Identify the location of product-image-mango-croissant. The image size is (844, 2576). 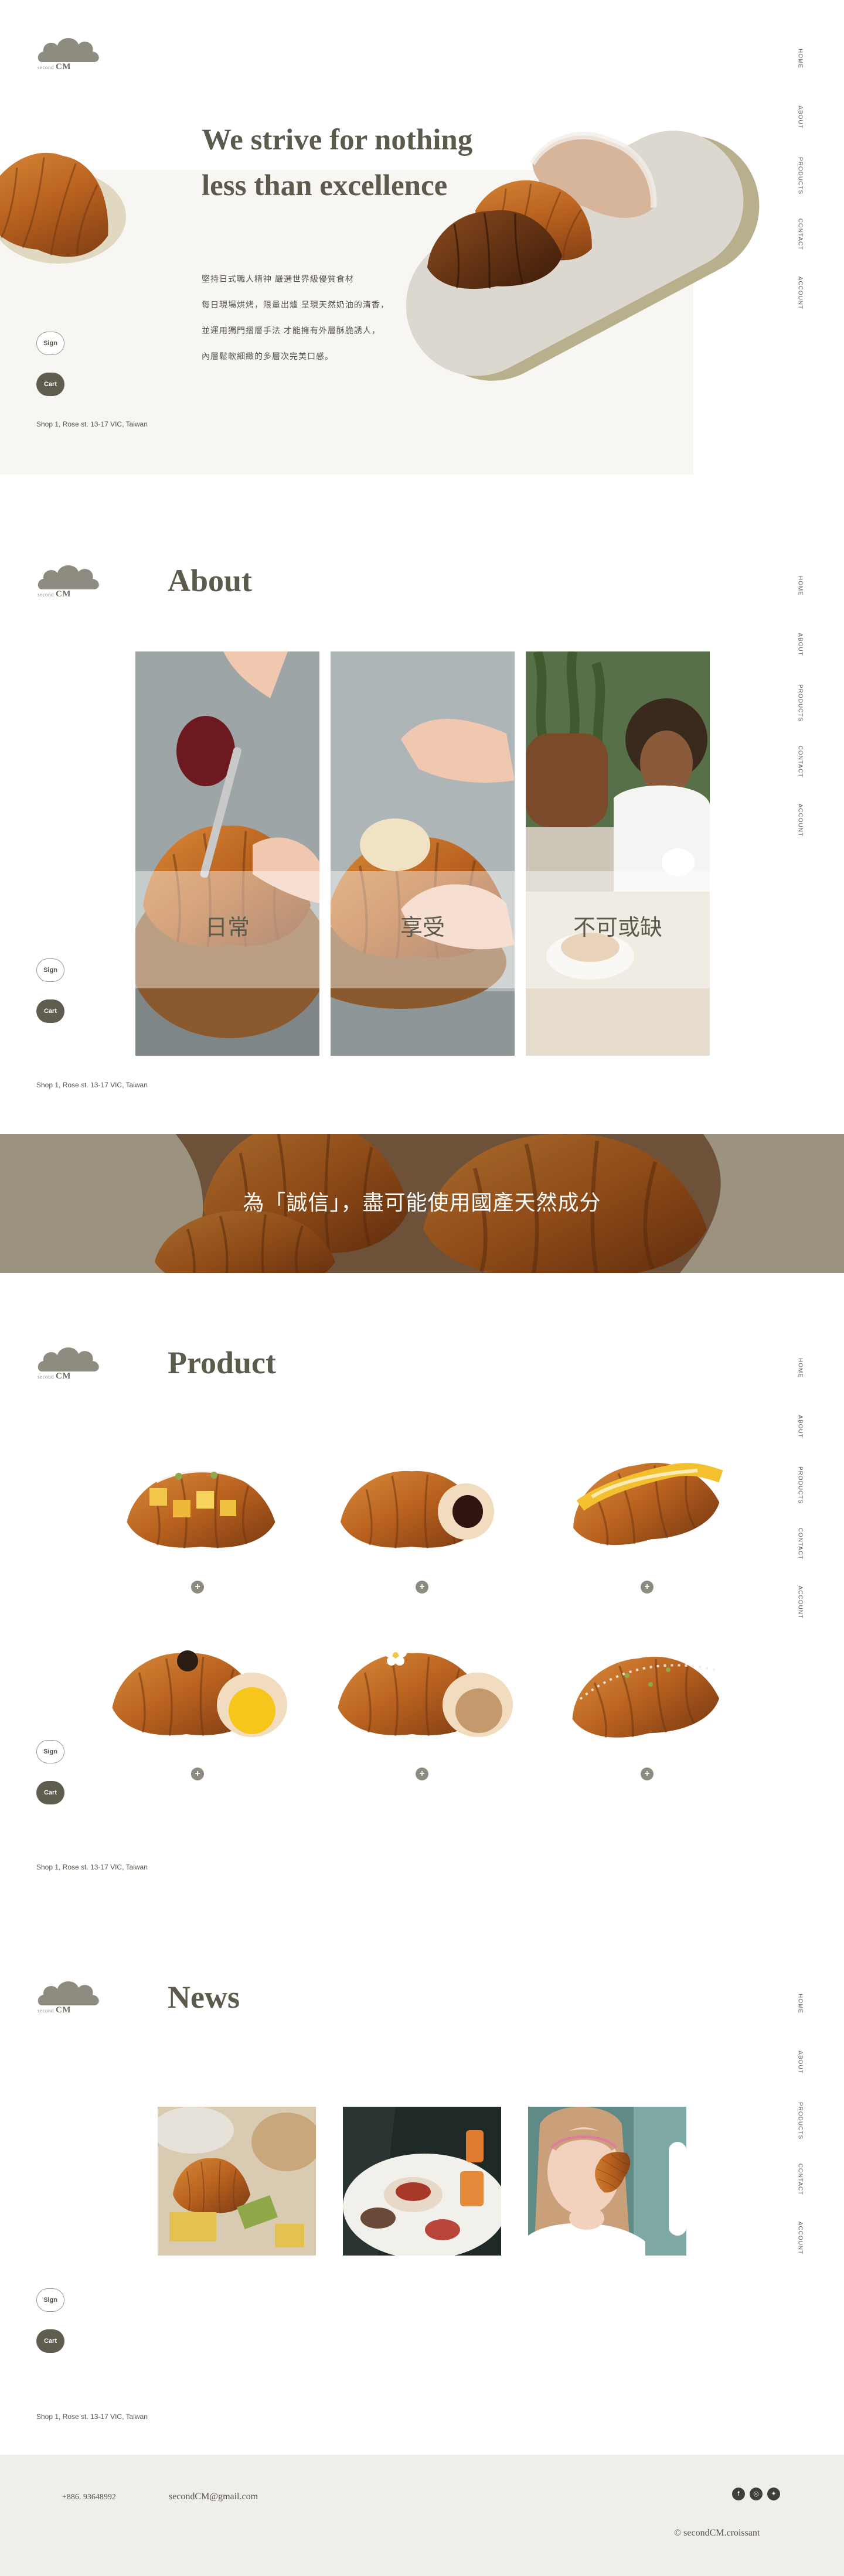
(651, 1500).